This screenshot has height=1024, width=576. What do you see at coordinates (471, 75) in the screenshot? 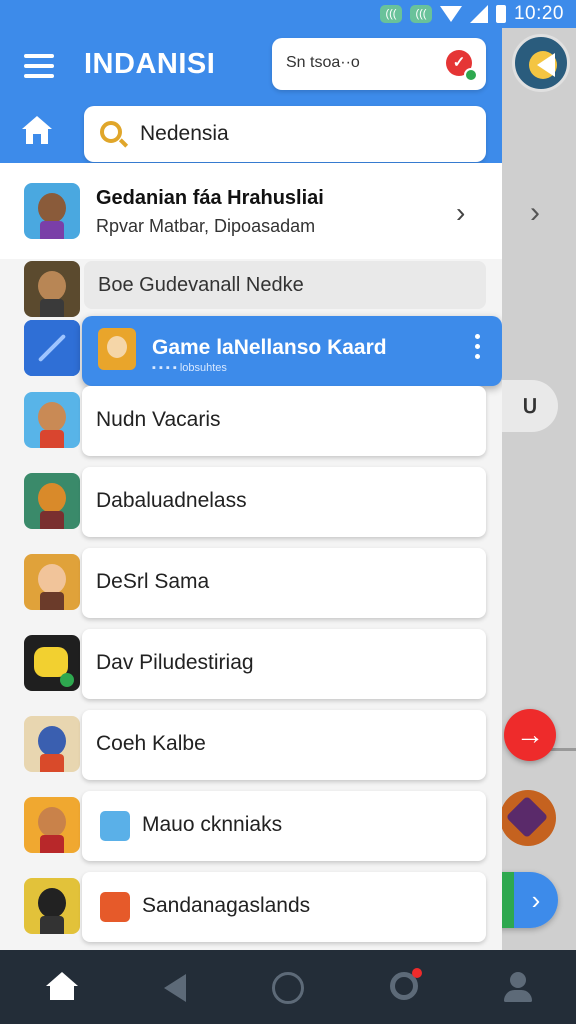
I see `online-dot-icon` at bounding box center [471, 75].